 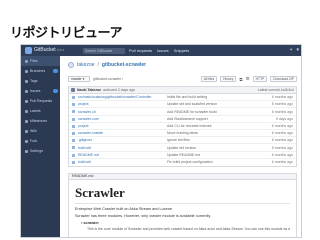 I want to click on file-commit-message: Add Elasticsearch support, so click(x=187, y=119).